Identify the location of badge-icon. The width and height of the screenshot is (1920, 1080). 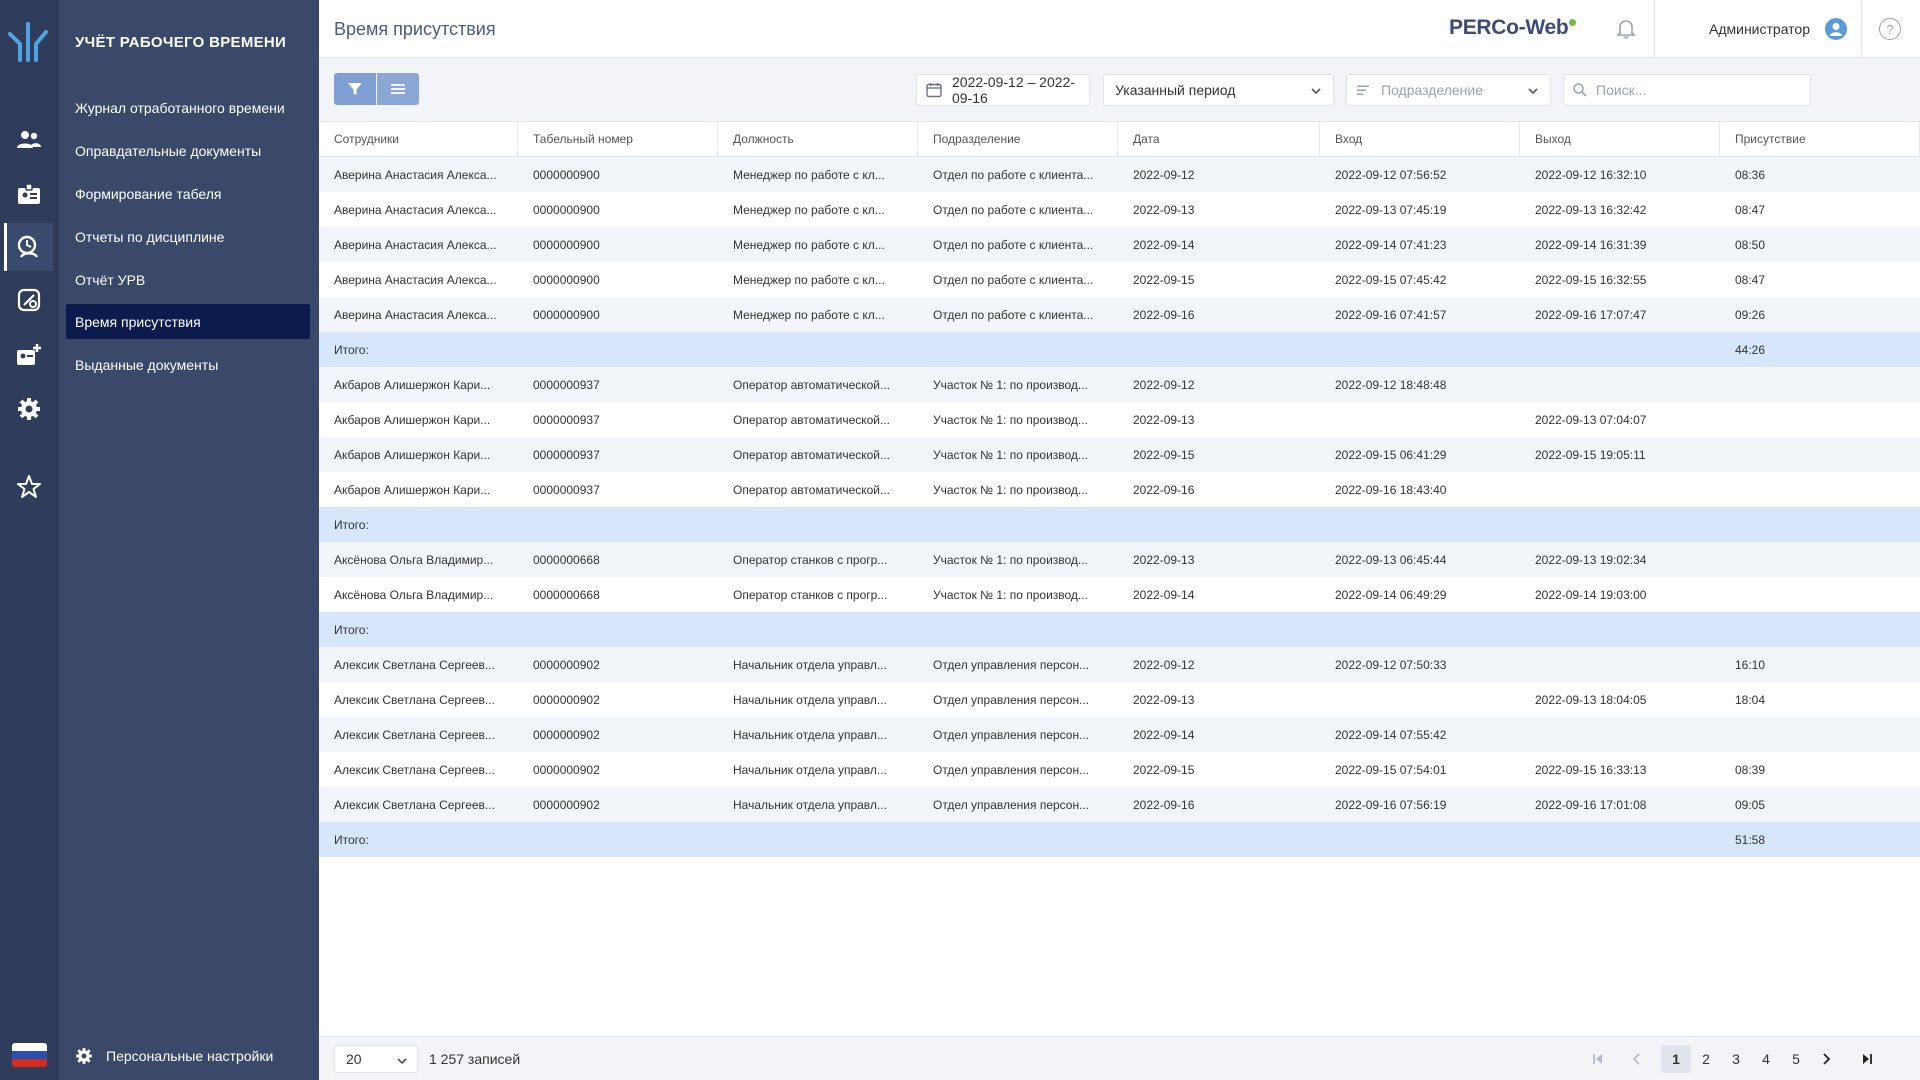
(28, 194).